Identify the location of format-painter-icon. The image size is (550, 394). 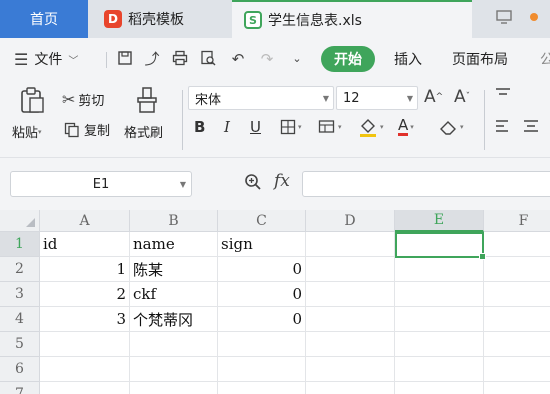
(147, 100).